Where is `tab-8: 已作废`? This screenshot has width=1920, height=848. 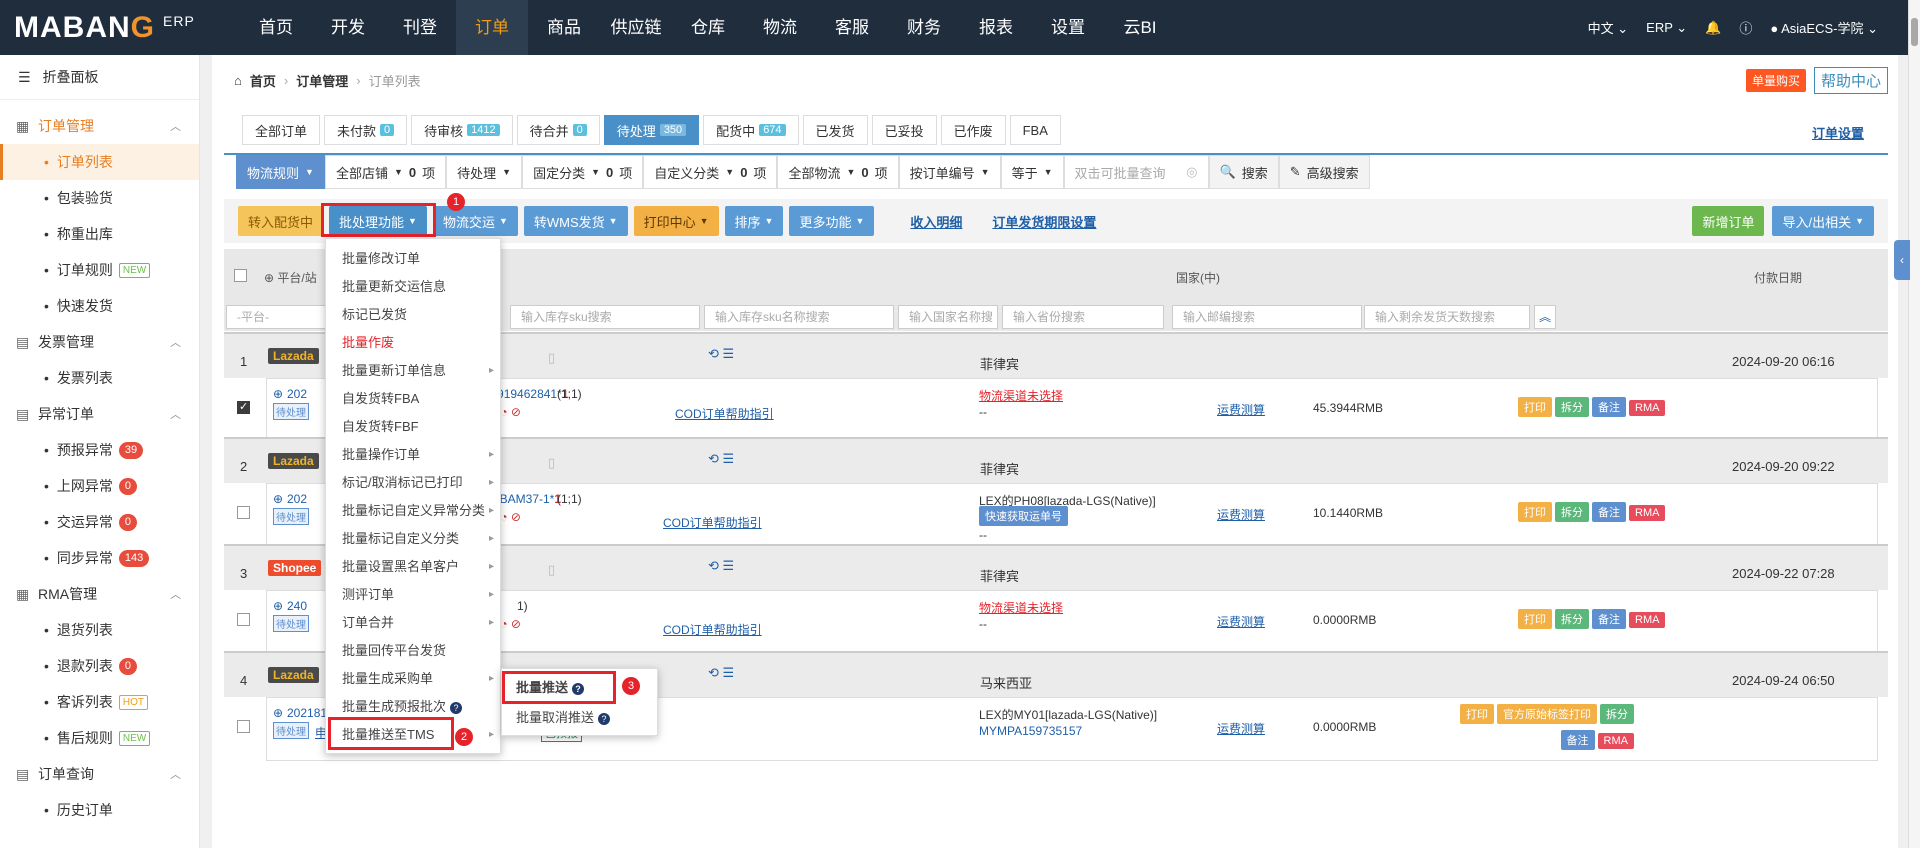
tab-8: 已作废 is located at coordinates (973, 130).